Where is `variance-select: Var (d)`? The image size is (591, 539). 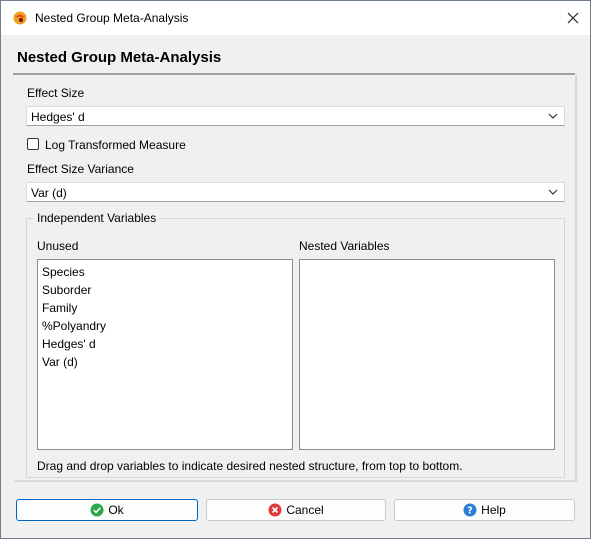 variance-select: Var (d) is located at coordinates (295, 192).